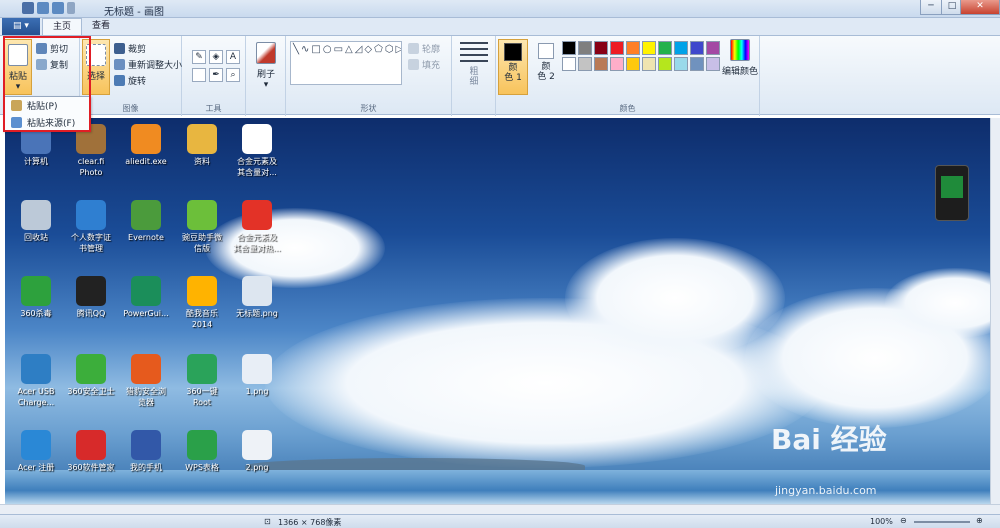 The image size is (1000, 528). Describe the element at coordinates (474, 64) in the screenshot. I see `size-button: 粗 细` at that location.